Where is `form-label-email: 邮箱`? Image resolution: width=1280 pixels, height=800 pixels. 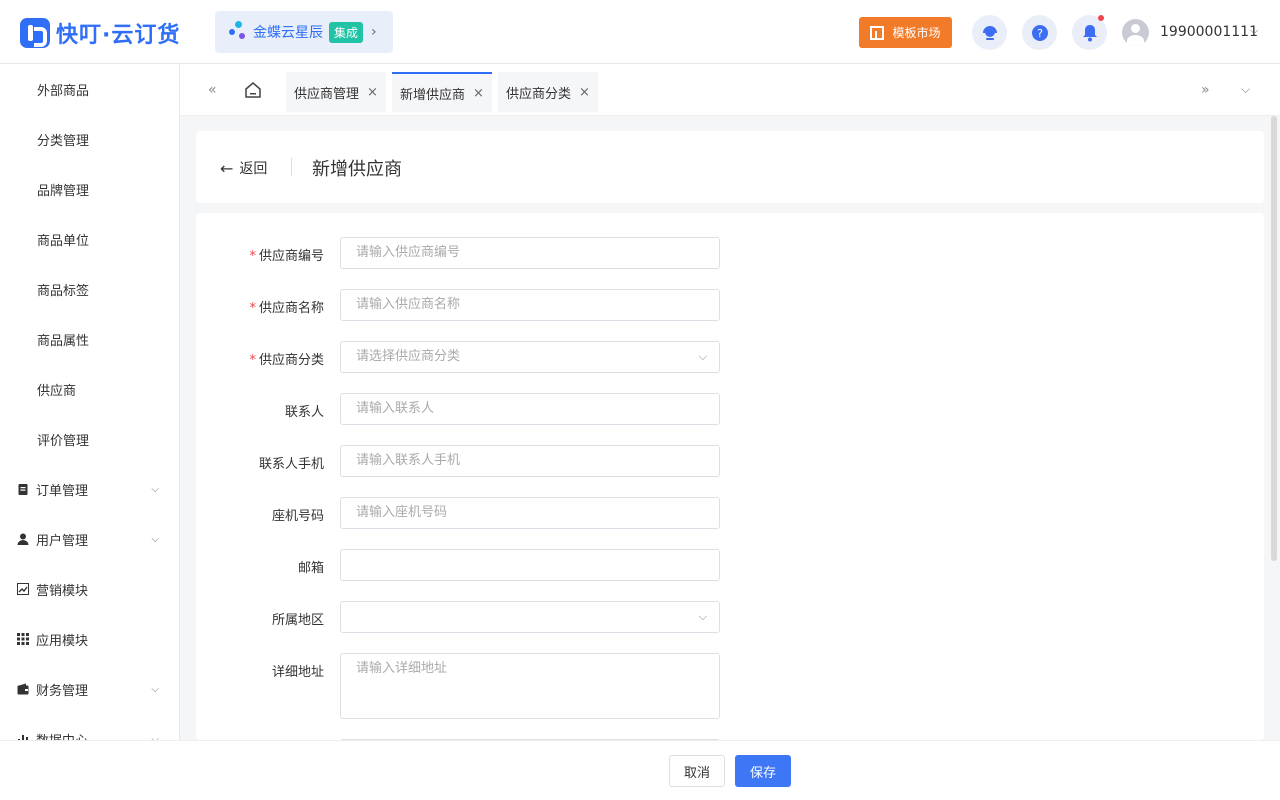
form-label-email: 邮箱 is located at coordinates (260, 566).